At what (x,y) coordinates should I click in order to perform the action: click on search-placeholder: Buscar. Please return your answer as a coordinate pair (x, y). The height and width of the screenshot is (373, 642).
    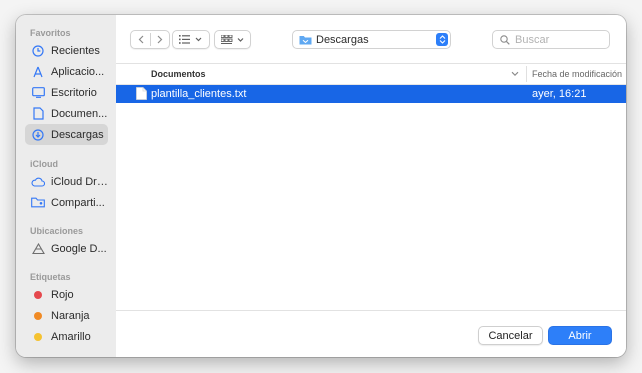
    Looking at the image, I should click on (532, 39).